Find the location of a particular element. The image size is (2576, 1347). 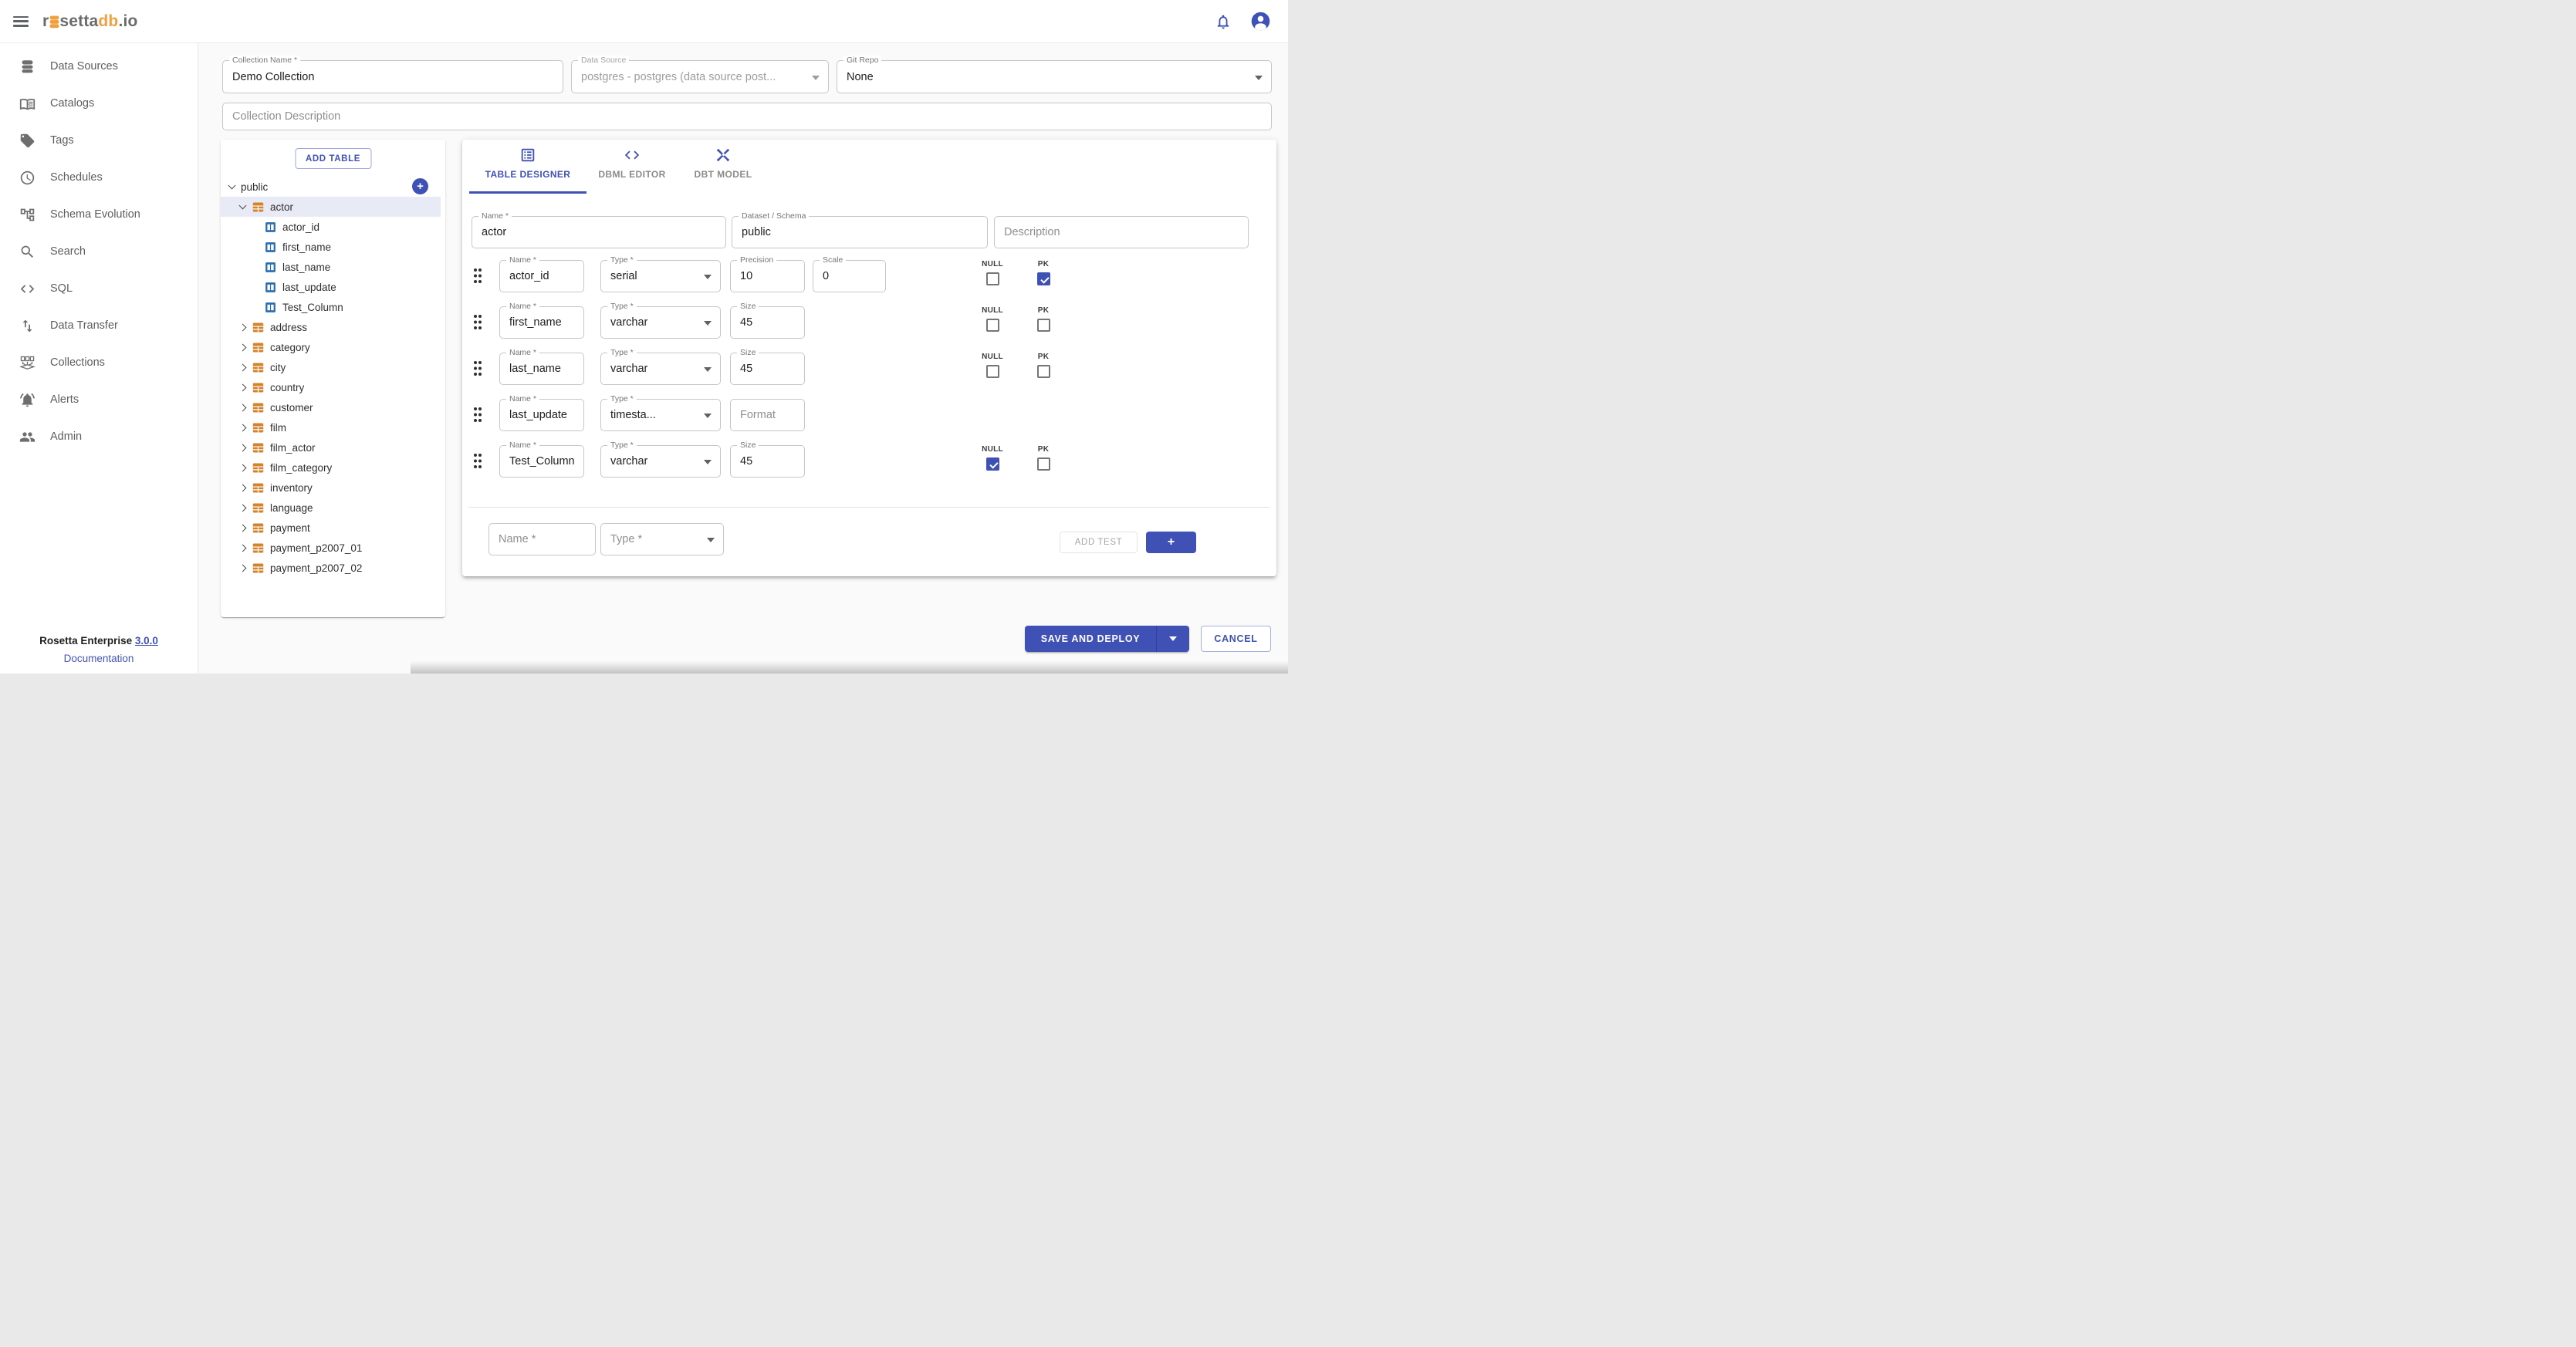

sidebar-item-schedules: Schedules is located at coordinates (99, 178).